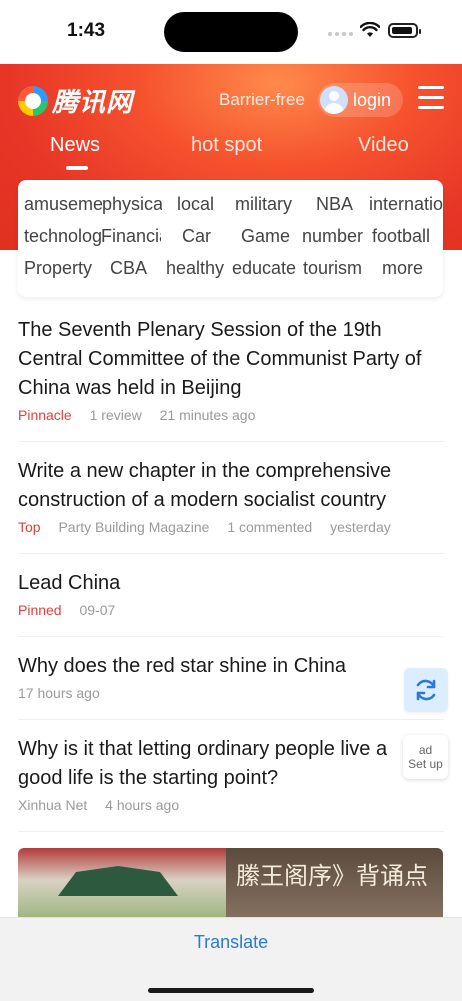 This screenshot has height=1001, width=462. Describe the element at coordinates (115, 415) in the screenshot. I see `news-comments: 1 review` at that location.